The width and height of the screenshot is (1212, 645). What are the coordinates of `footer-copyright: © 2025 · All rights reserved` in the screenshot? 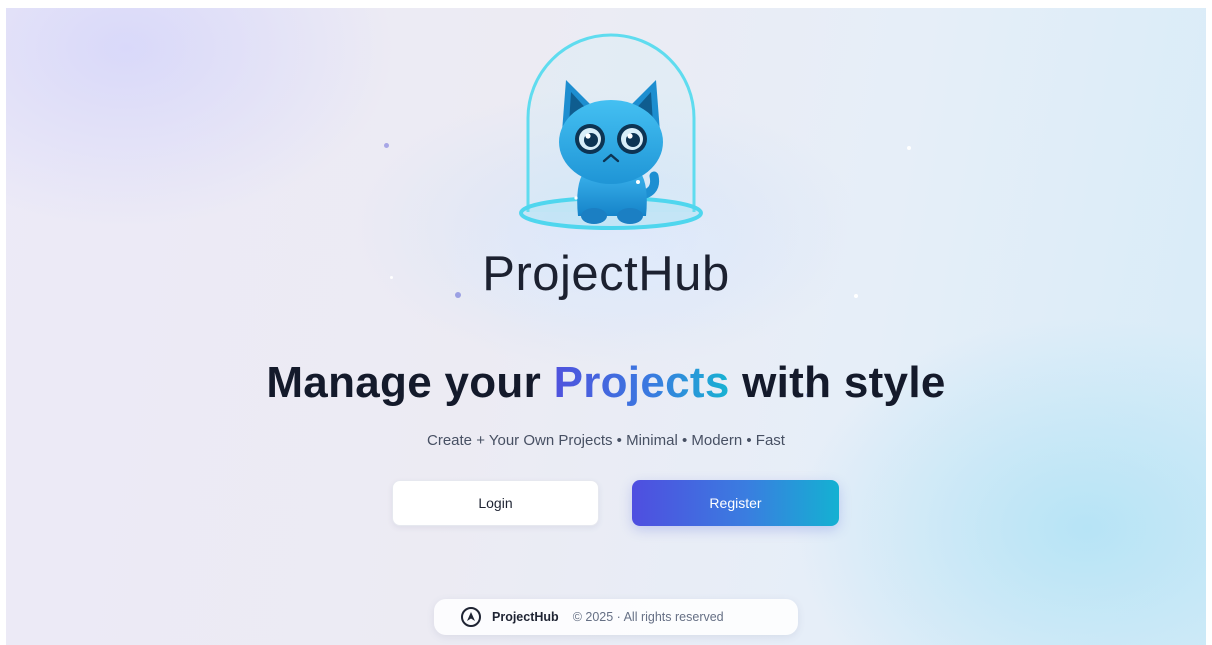 It's located at (648, 617).